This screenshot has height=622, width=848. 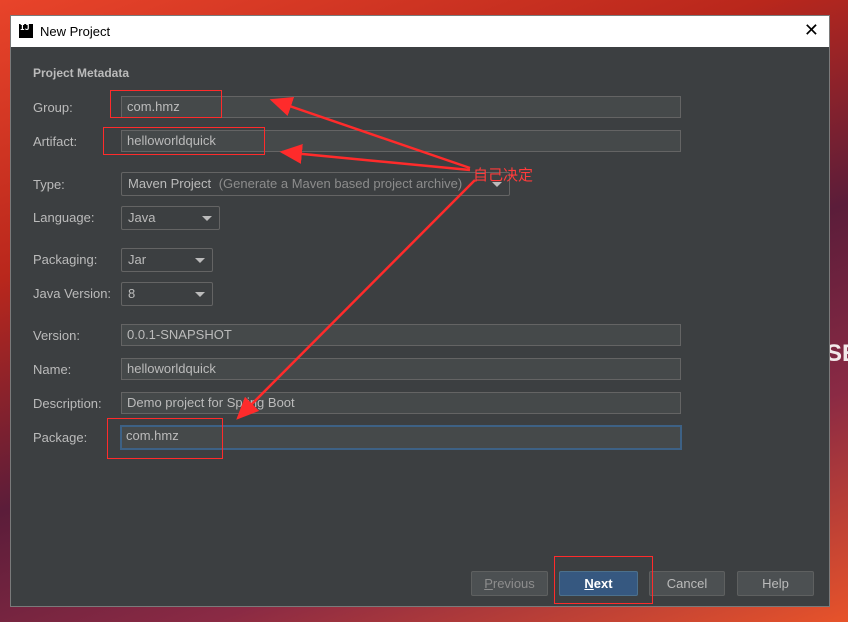 I want to click on intellij-icon: IJ, so click(x=26, y=31).